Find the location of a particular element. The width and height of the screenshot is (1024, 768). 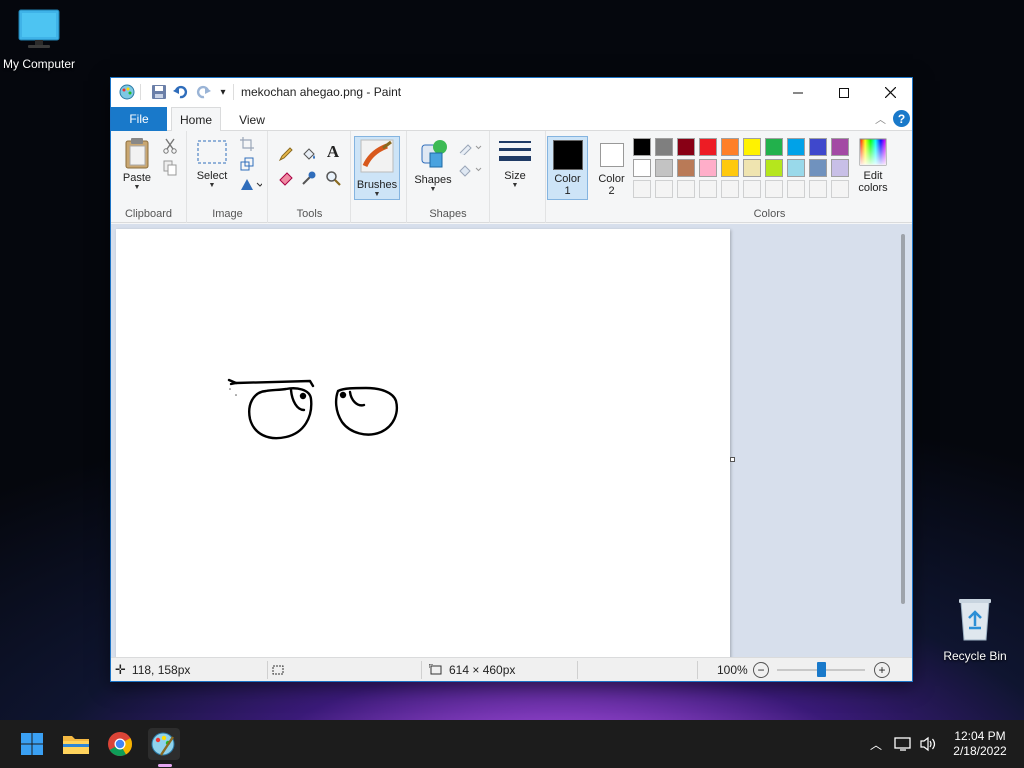

image-group-label: Image is located at coordinates (227, 214).